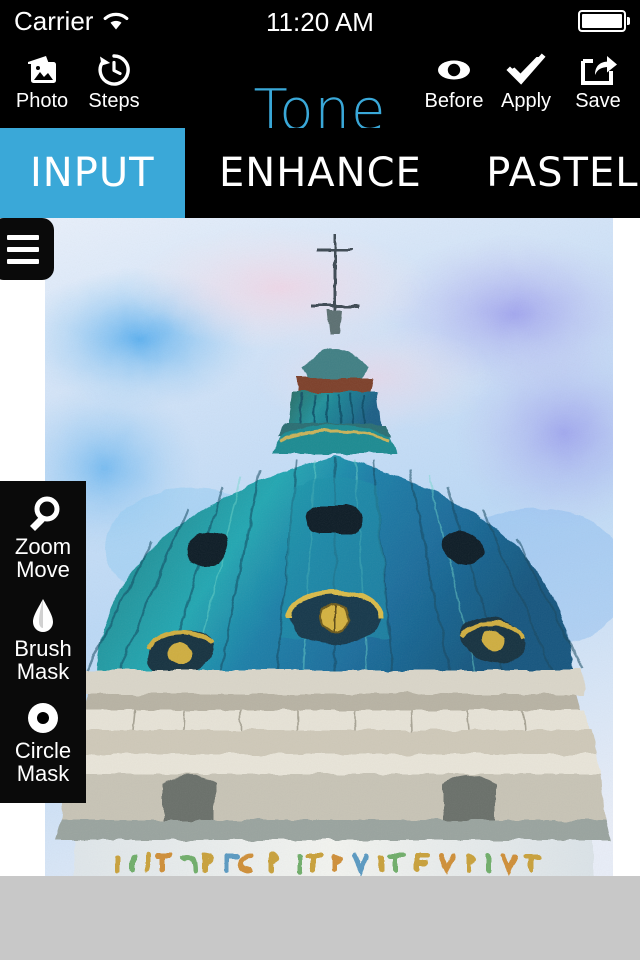 Image resolution: width=640 pixels, height=960 pixels. Describe the element at coordinates (454, 70) in the screenshot. I see `eye-icon` at that location.